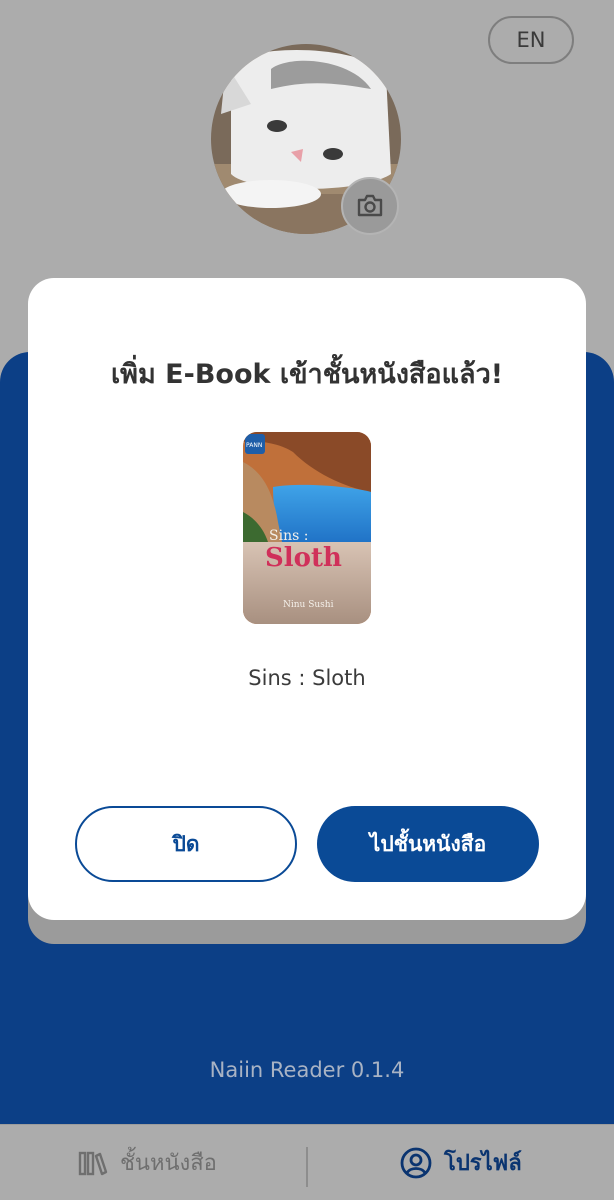 This screenshot has height=1200, width=614. I want to click on book-cover: Sins : Sloth Ninu Sushi PANN, so click(307, 528).